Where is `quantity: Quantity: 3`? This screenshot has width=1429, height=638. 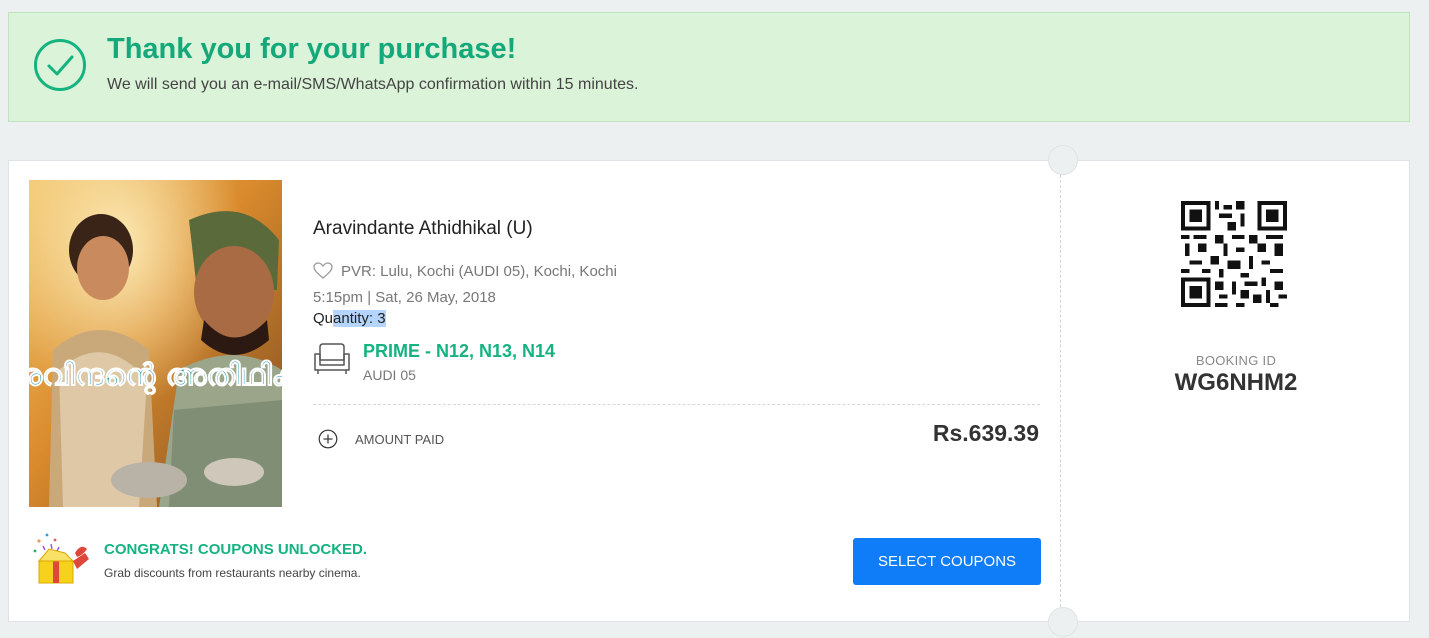
quantity: Quantity: 3 is located at coordinates (349, 318).